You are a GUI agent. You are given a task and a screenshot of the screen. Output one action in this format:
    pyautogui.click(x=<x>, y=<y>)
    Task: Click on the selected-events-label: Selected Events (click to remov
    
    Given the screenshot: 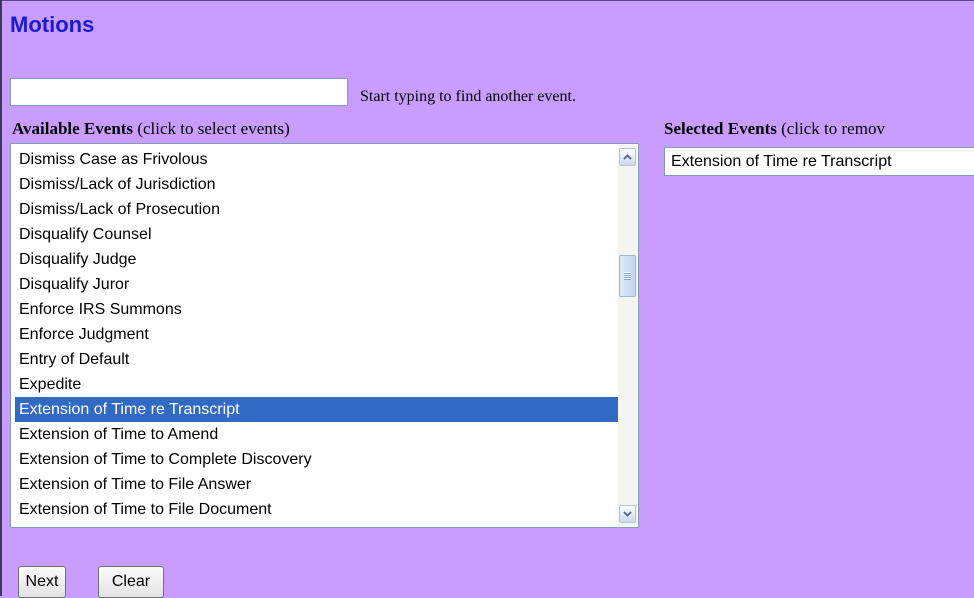 What is the action you would take?
    pyautogui.click(x=774, y=129)
    